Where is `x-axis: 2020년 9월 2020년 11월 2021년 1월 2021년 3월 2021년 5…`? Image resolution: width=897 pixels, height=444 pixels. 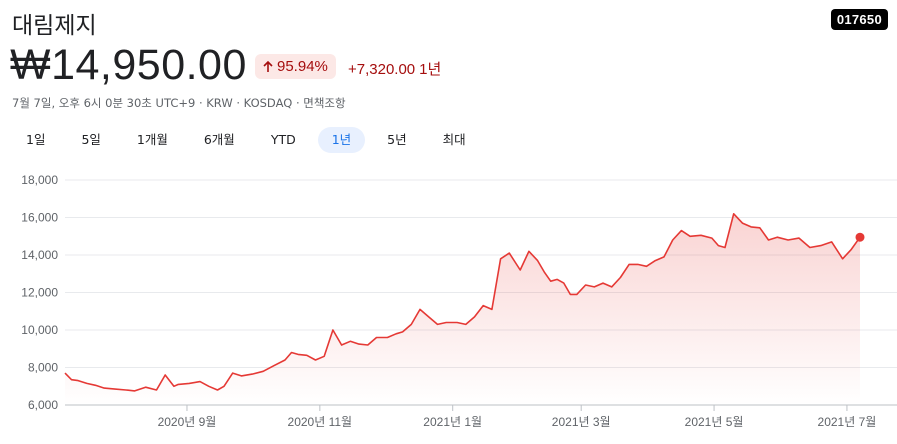
x-axis: 2020년 9월 2020년 11월 2021년 1월 2021년 3월 2021년 5… is located at coordinates (517, 417).